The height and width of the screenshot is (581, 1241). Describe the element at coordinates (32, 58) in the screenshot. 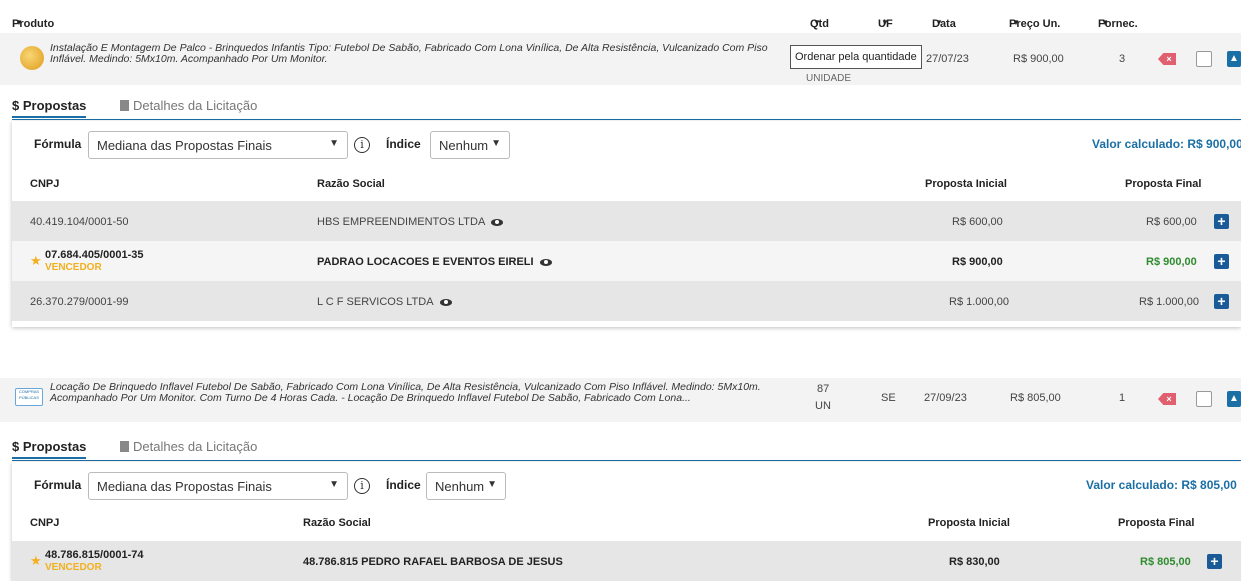

I see `product-thumbnail` at that location.